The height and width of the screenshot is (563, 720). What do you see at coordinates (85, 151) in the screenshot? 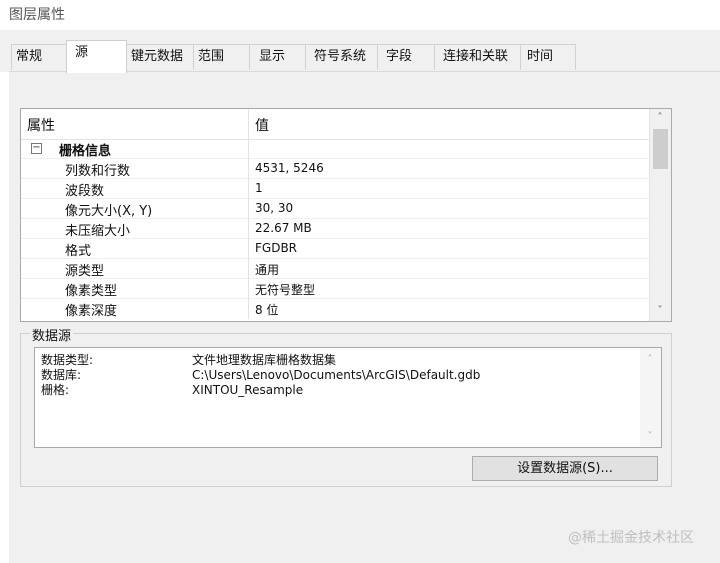
I see `category-label: 栅格信息` at bounding box center [85, 151].